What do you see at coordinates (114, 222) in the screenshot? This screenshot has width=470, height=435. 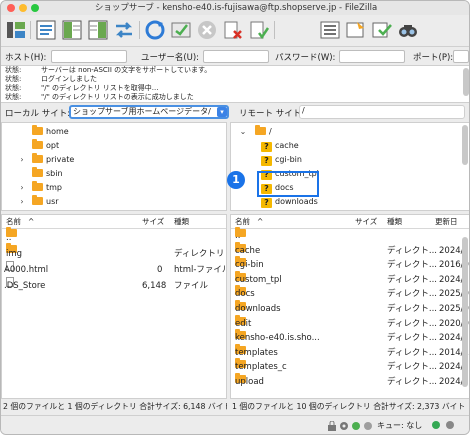 I see `local-list-header: 名前 ^ サイズ 種類` at bounding box center [114, 222].